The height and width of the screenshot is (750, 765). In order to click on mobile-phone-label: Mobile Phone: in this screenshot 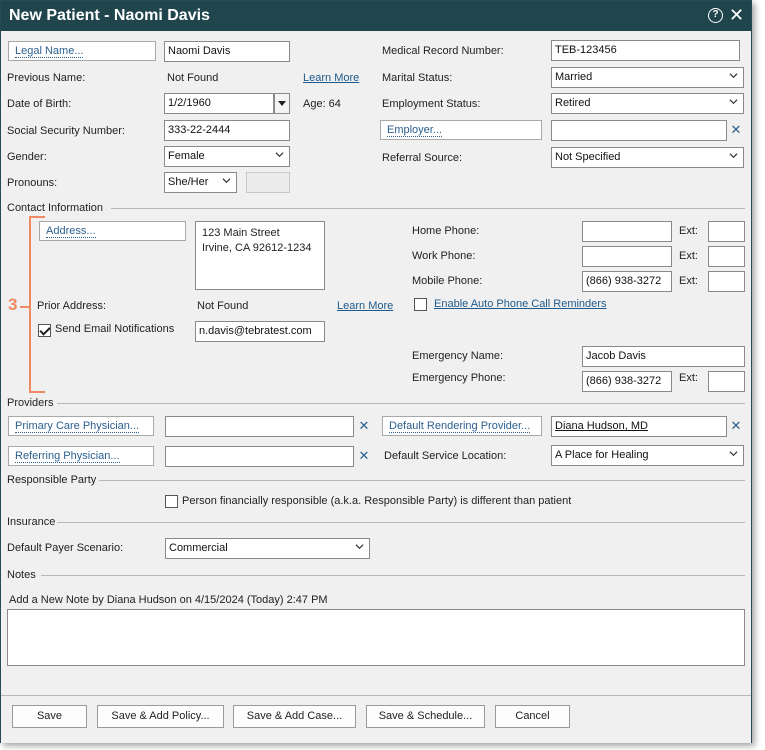, I will do `click(447, 281)`.